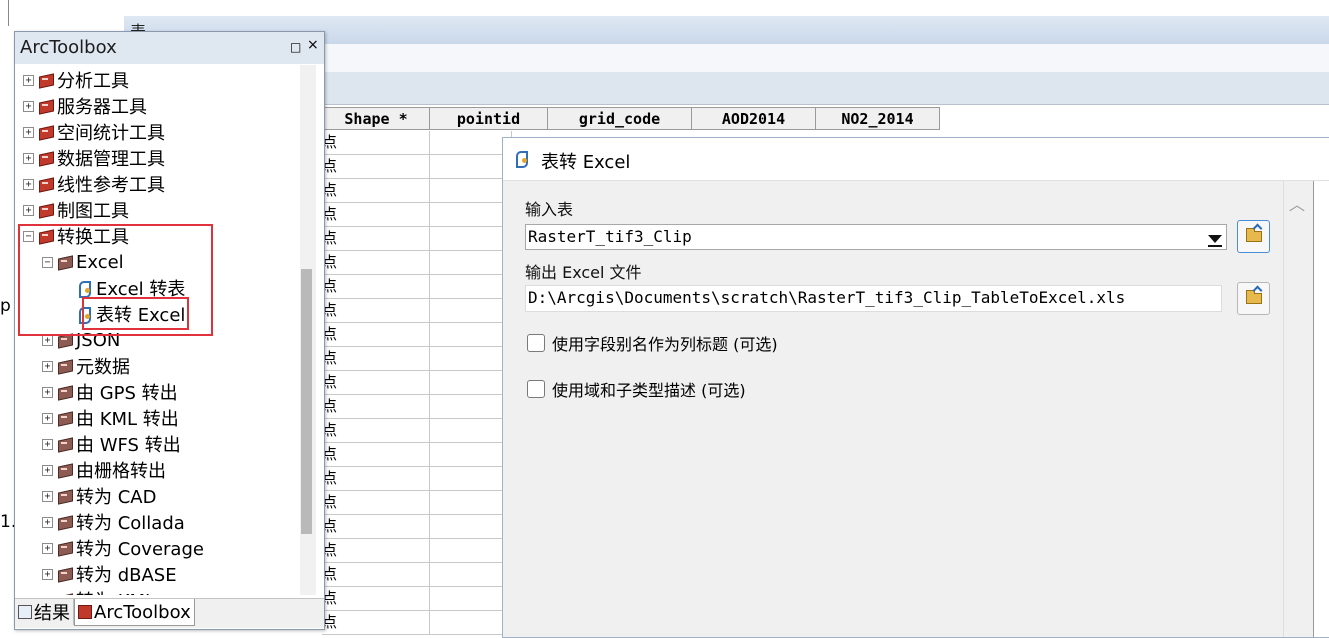 This screenshot has width=1329, height=638. What do you see at coordinates (76, 80) in the screenshot?
I see `tree-item: + 分析工具` at bounding box center [76, 80].